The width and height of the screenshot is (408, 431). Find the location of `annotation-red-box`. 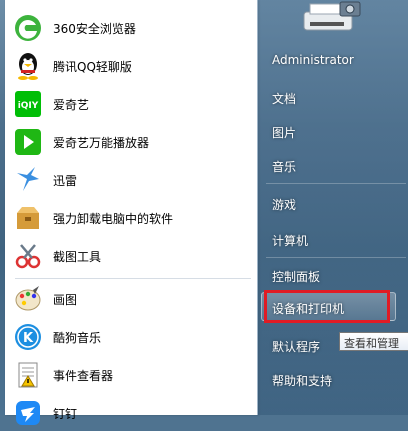

annotation-red-box is located at coordinates (327, 306).